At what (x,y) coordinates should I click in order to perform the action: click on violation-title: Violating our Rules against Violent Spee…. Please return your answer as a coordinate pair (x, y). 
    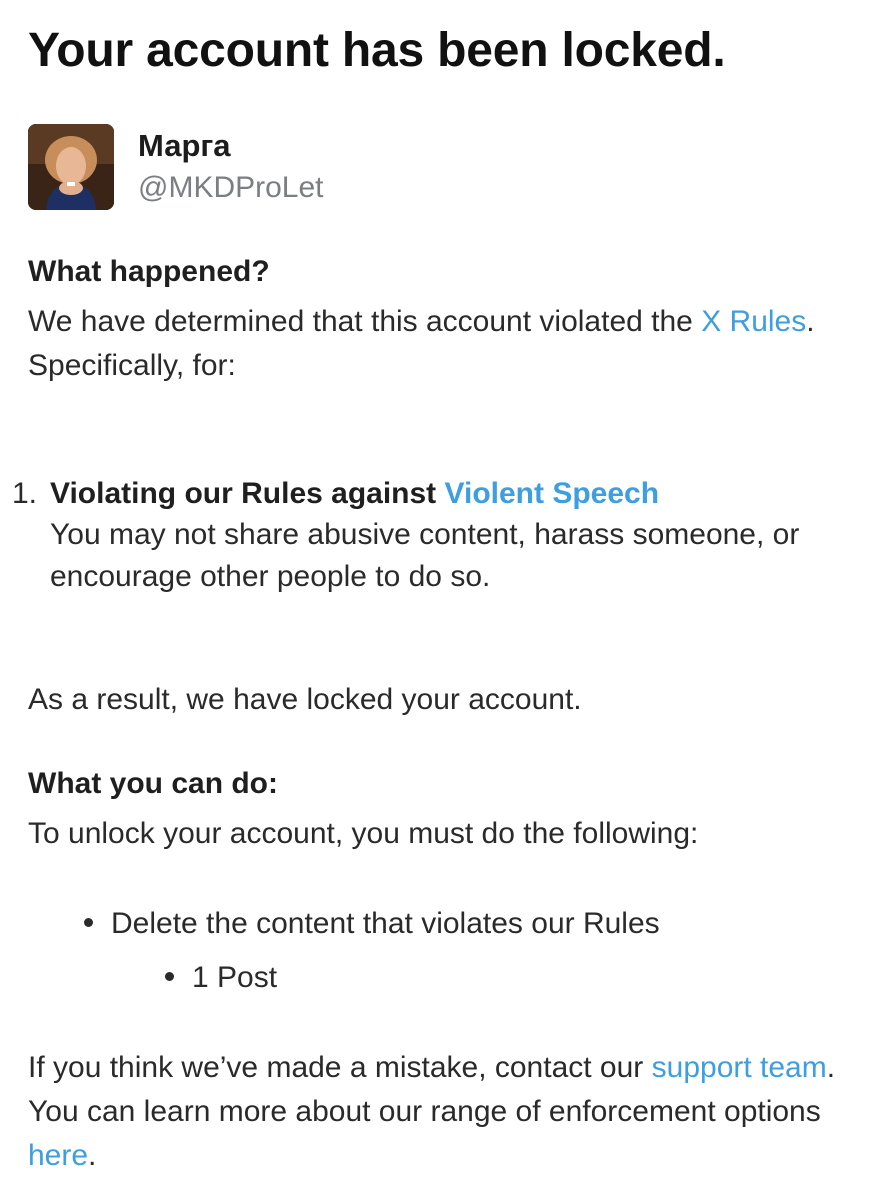
    Looking at the image, I should click on (354, 494).